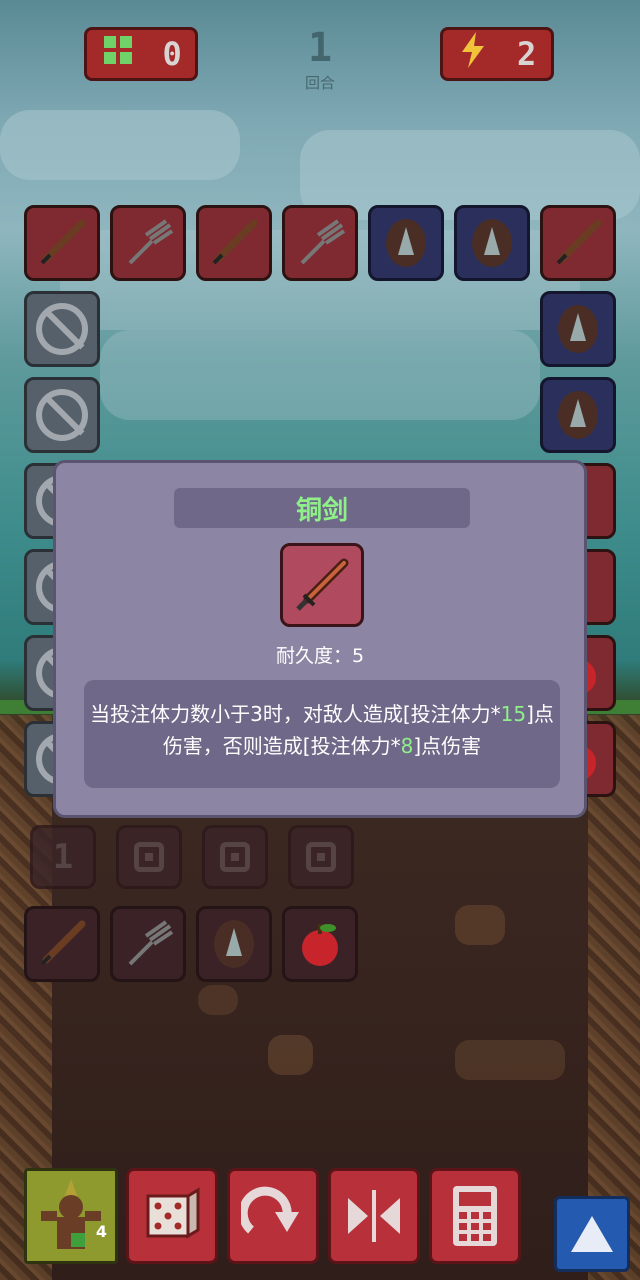  I want to click on item-shield, so click(234, 944).